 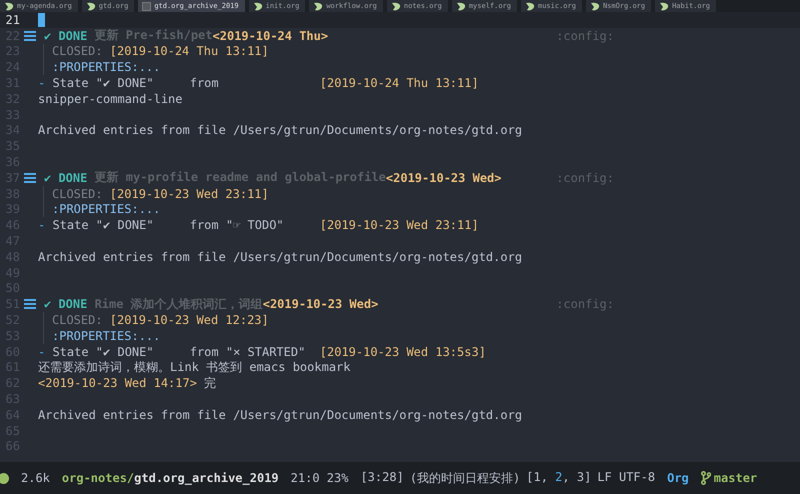 I want to click on timestamp: [2019-10-23 Wed 13:5s3], so click(x=403, y=351).